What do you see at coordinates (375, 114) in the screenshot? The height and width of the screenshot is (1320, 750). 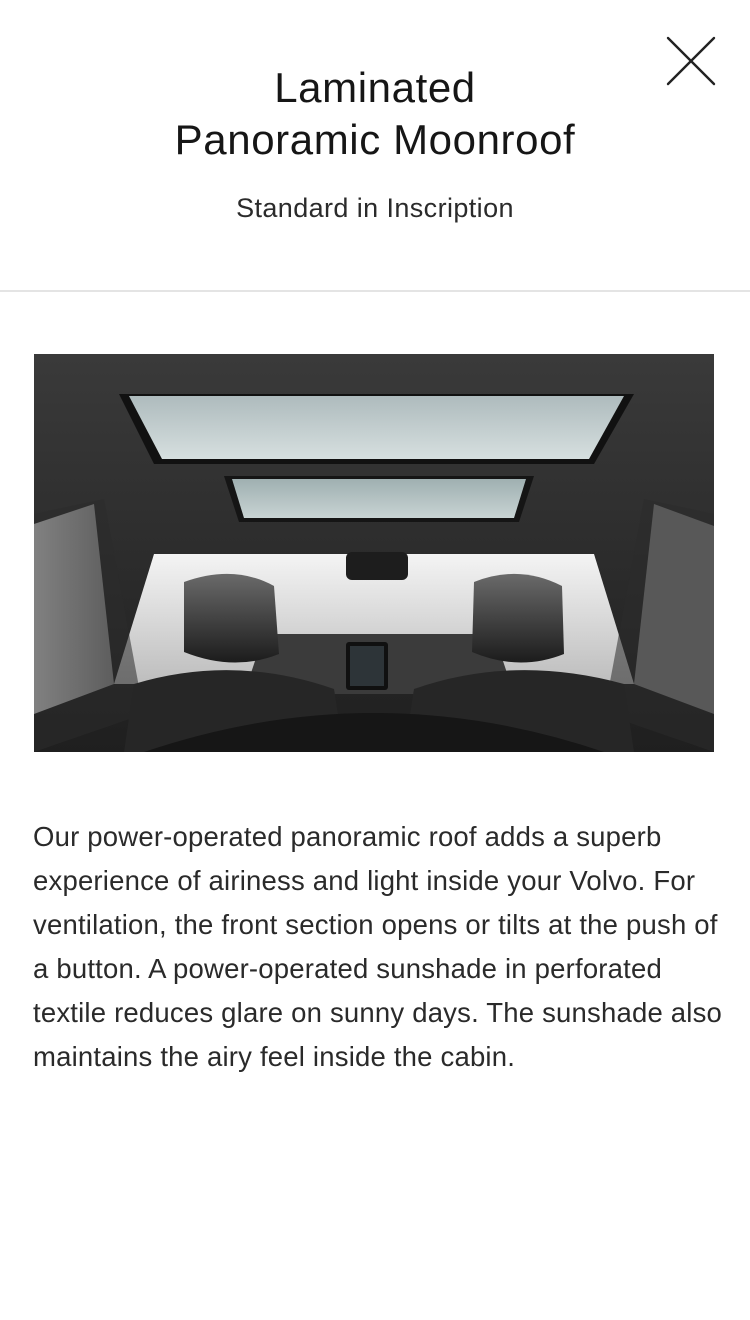 I see `page-title: Laminated Panoramic Moonroof` at bounding box center [375, 114].